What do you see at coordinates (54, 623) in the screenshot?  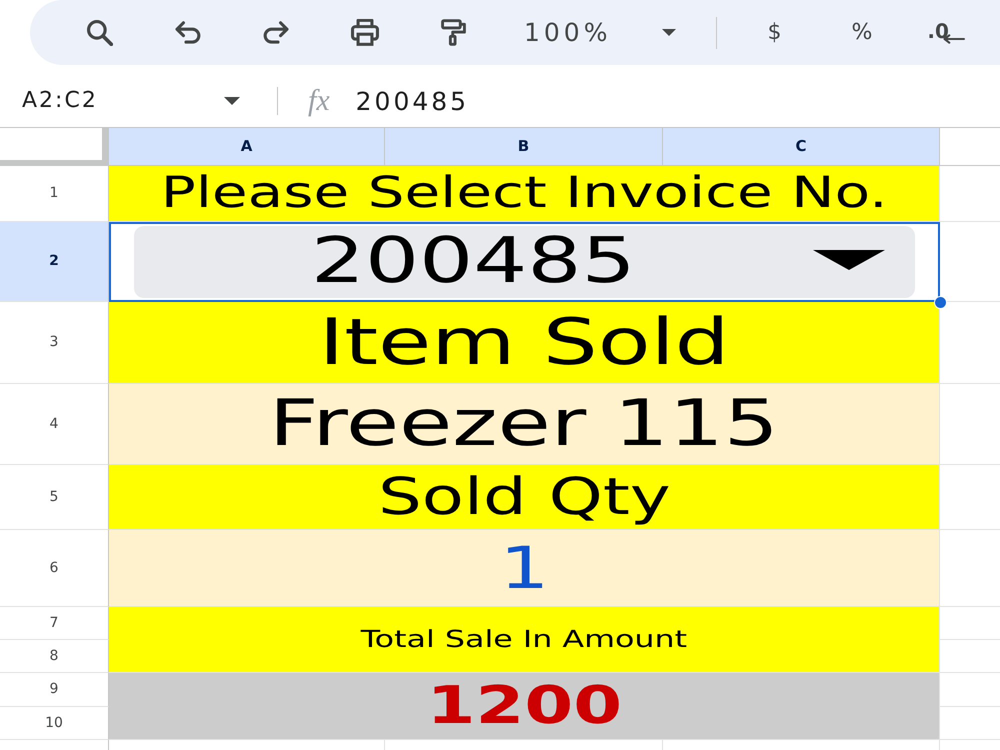 I see `row-header: 7` at bounding box center [54, 623].